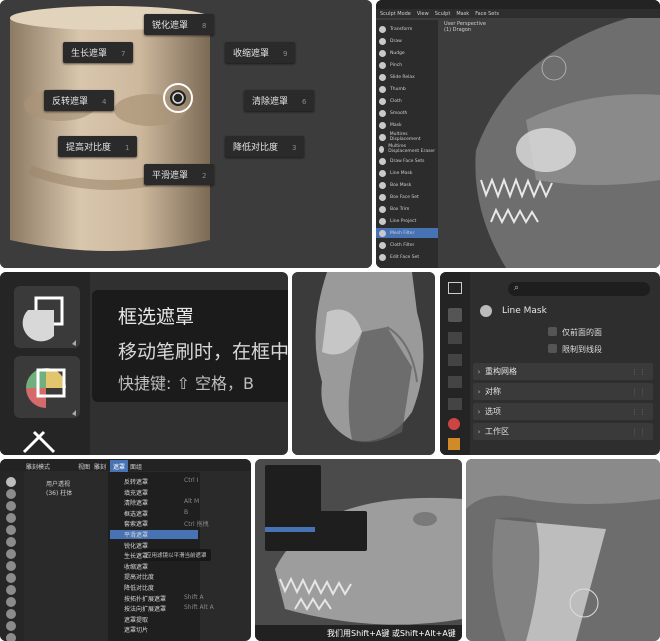 Image resolution: width=660 pixels, height=641 pixels. Describe the element at coordinates (454, 444) in the screenshot. I see `object-tab-icon` at that location.